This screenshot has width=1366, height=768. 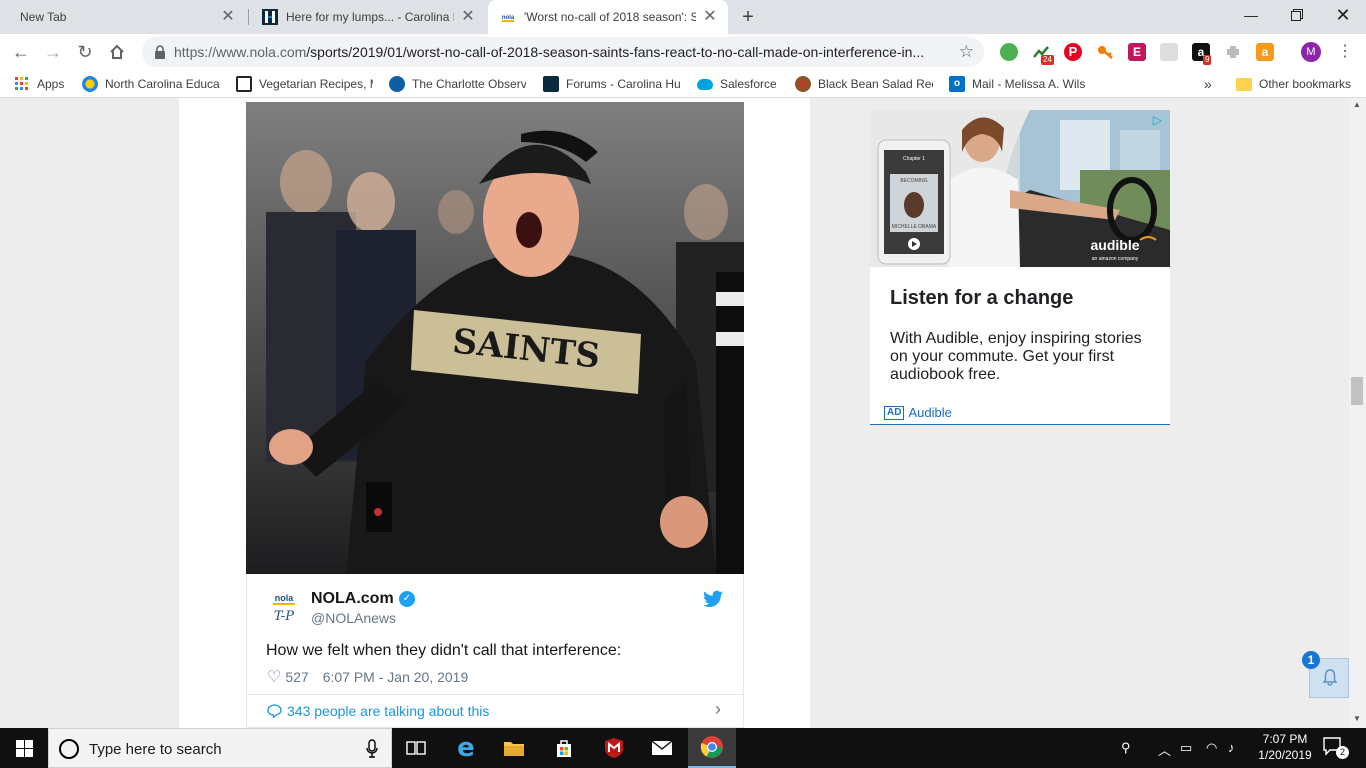 I want to click on key-icon, so click(x=1105, y=52).